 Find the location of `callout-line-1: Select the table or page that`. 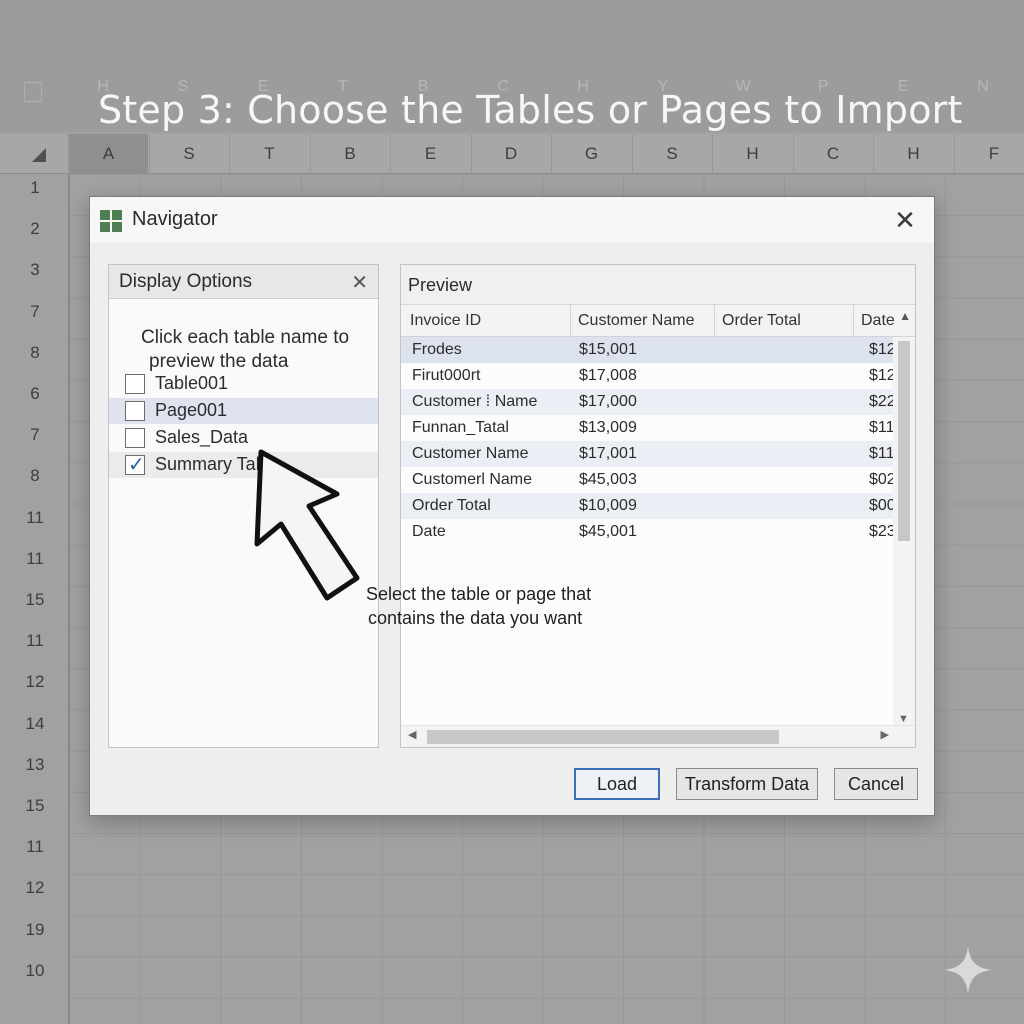

callout-line-1: Select the table or page that is located at coordinates (479, 594).